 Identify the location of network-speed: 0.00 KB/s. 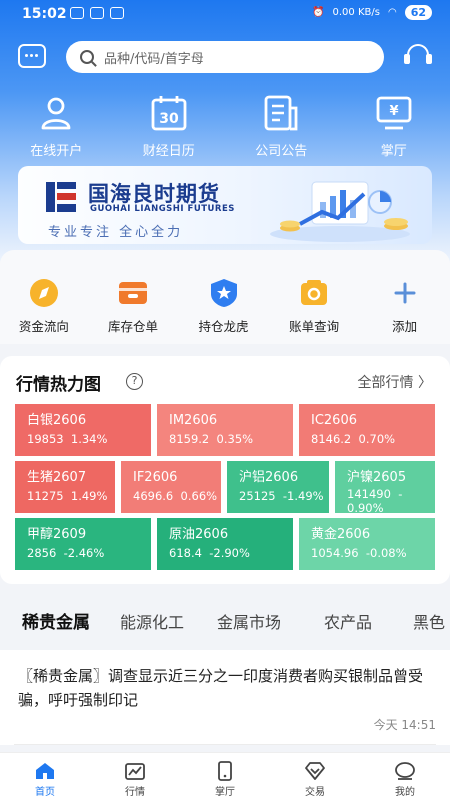
(356, 12).